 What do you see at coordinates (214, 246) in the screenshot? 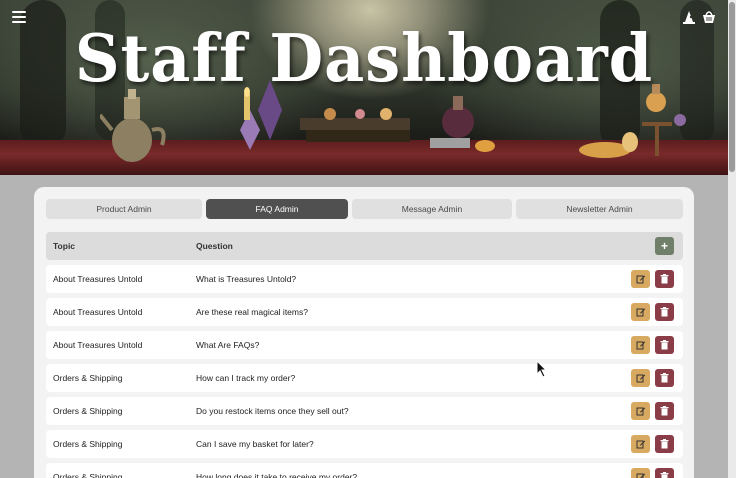
I see `column-header-question: Question` at bounding box center [214, 246].